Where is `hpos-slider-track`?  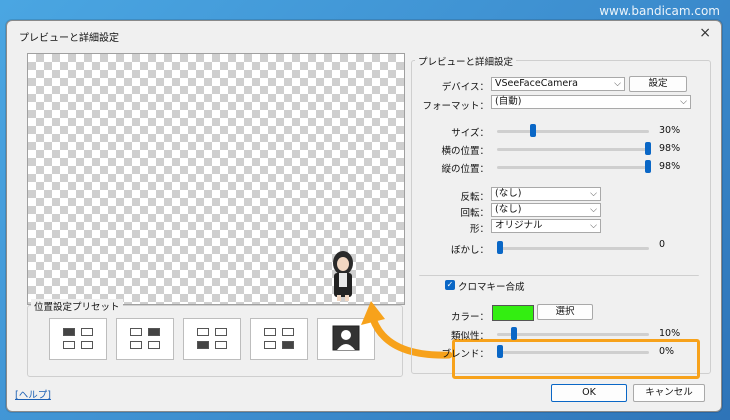 hpos-slider-track is located at coordinates (573, 149).